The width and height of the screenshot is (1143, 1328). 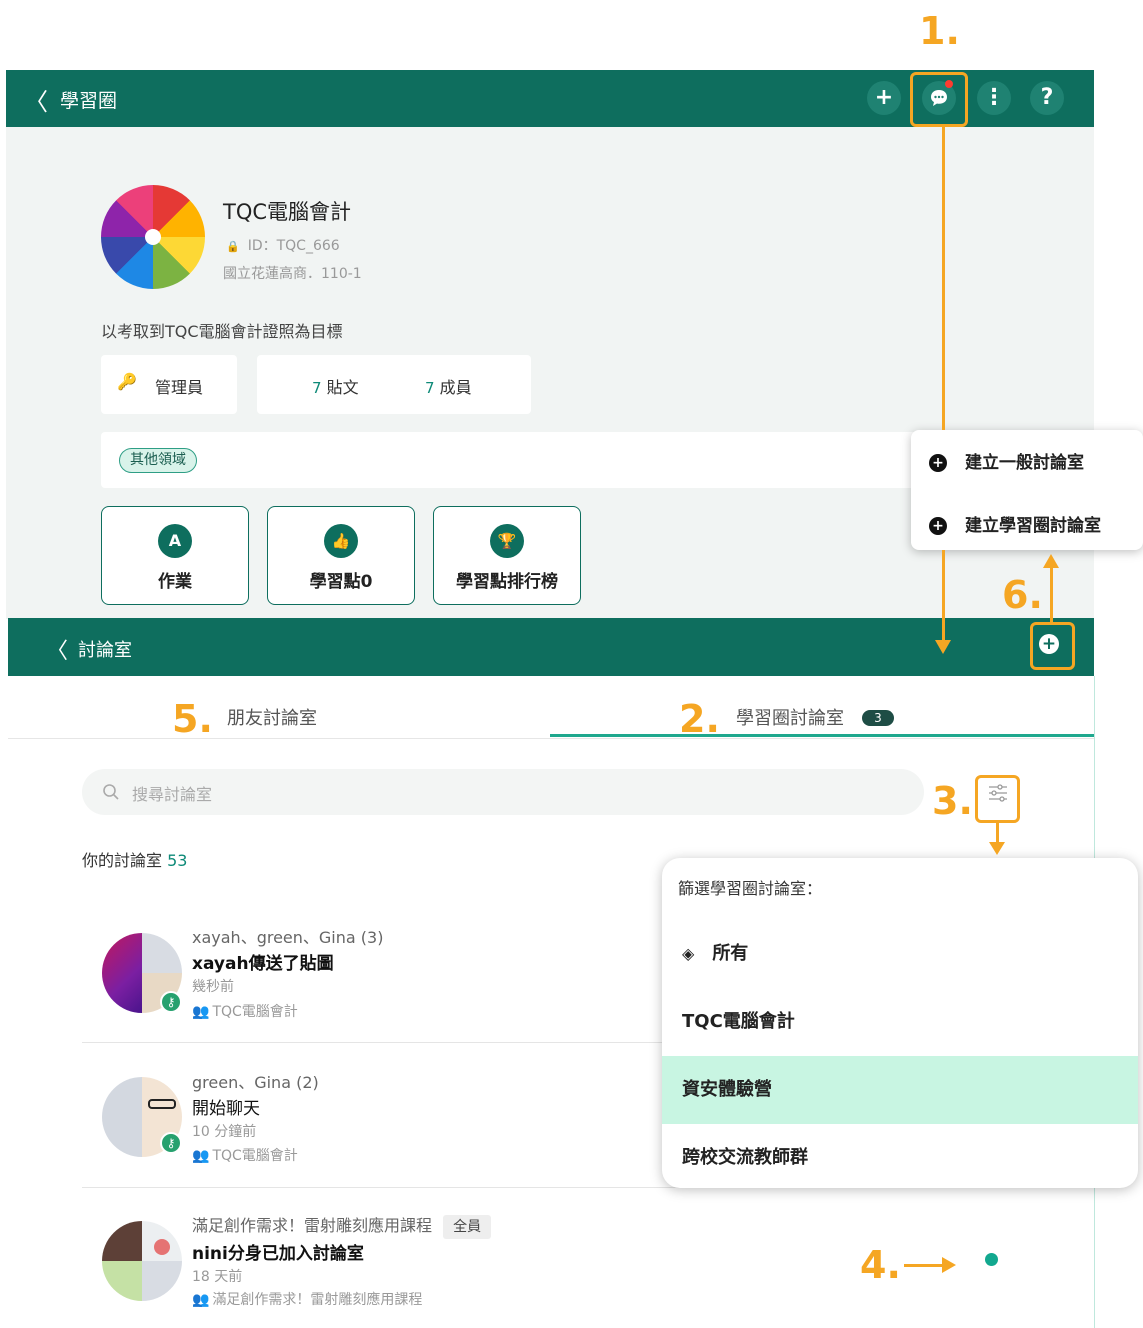 What do you see at coordinates (342, 1225) in the screenshot?
I see `room-participants: 滿足創作需求！雷射雕刻應用課程 全員` at bounding box center [342, 1225].